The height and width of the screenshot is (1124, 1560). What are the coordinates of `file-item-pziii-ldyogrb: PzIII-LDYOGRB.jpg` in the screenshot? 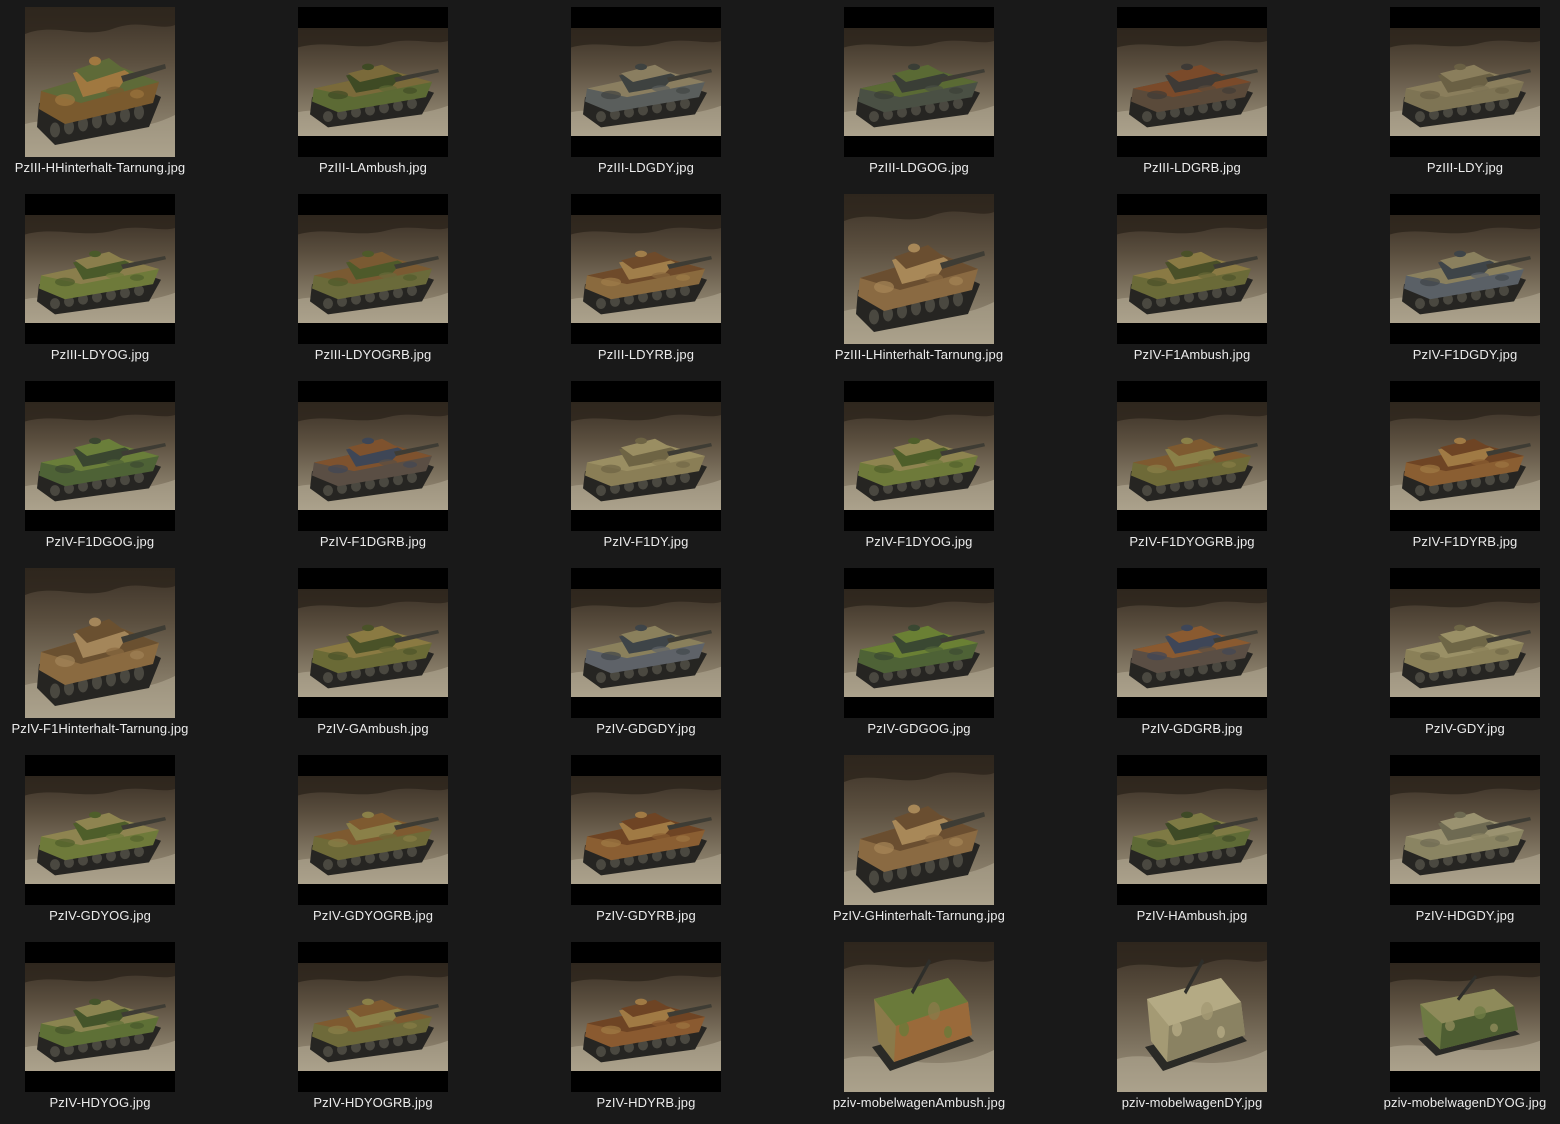 It's located at (373, 280).